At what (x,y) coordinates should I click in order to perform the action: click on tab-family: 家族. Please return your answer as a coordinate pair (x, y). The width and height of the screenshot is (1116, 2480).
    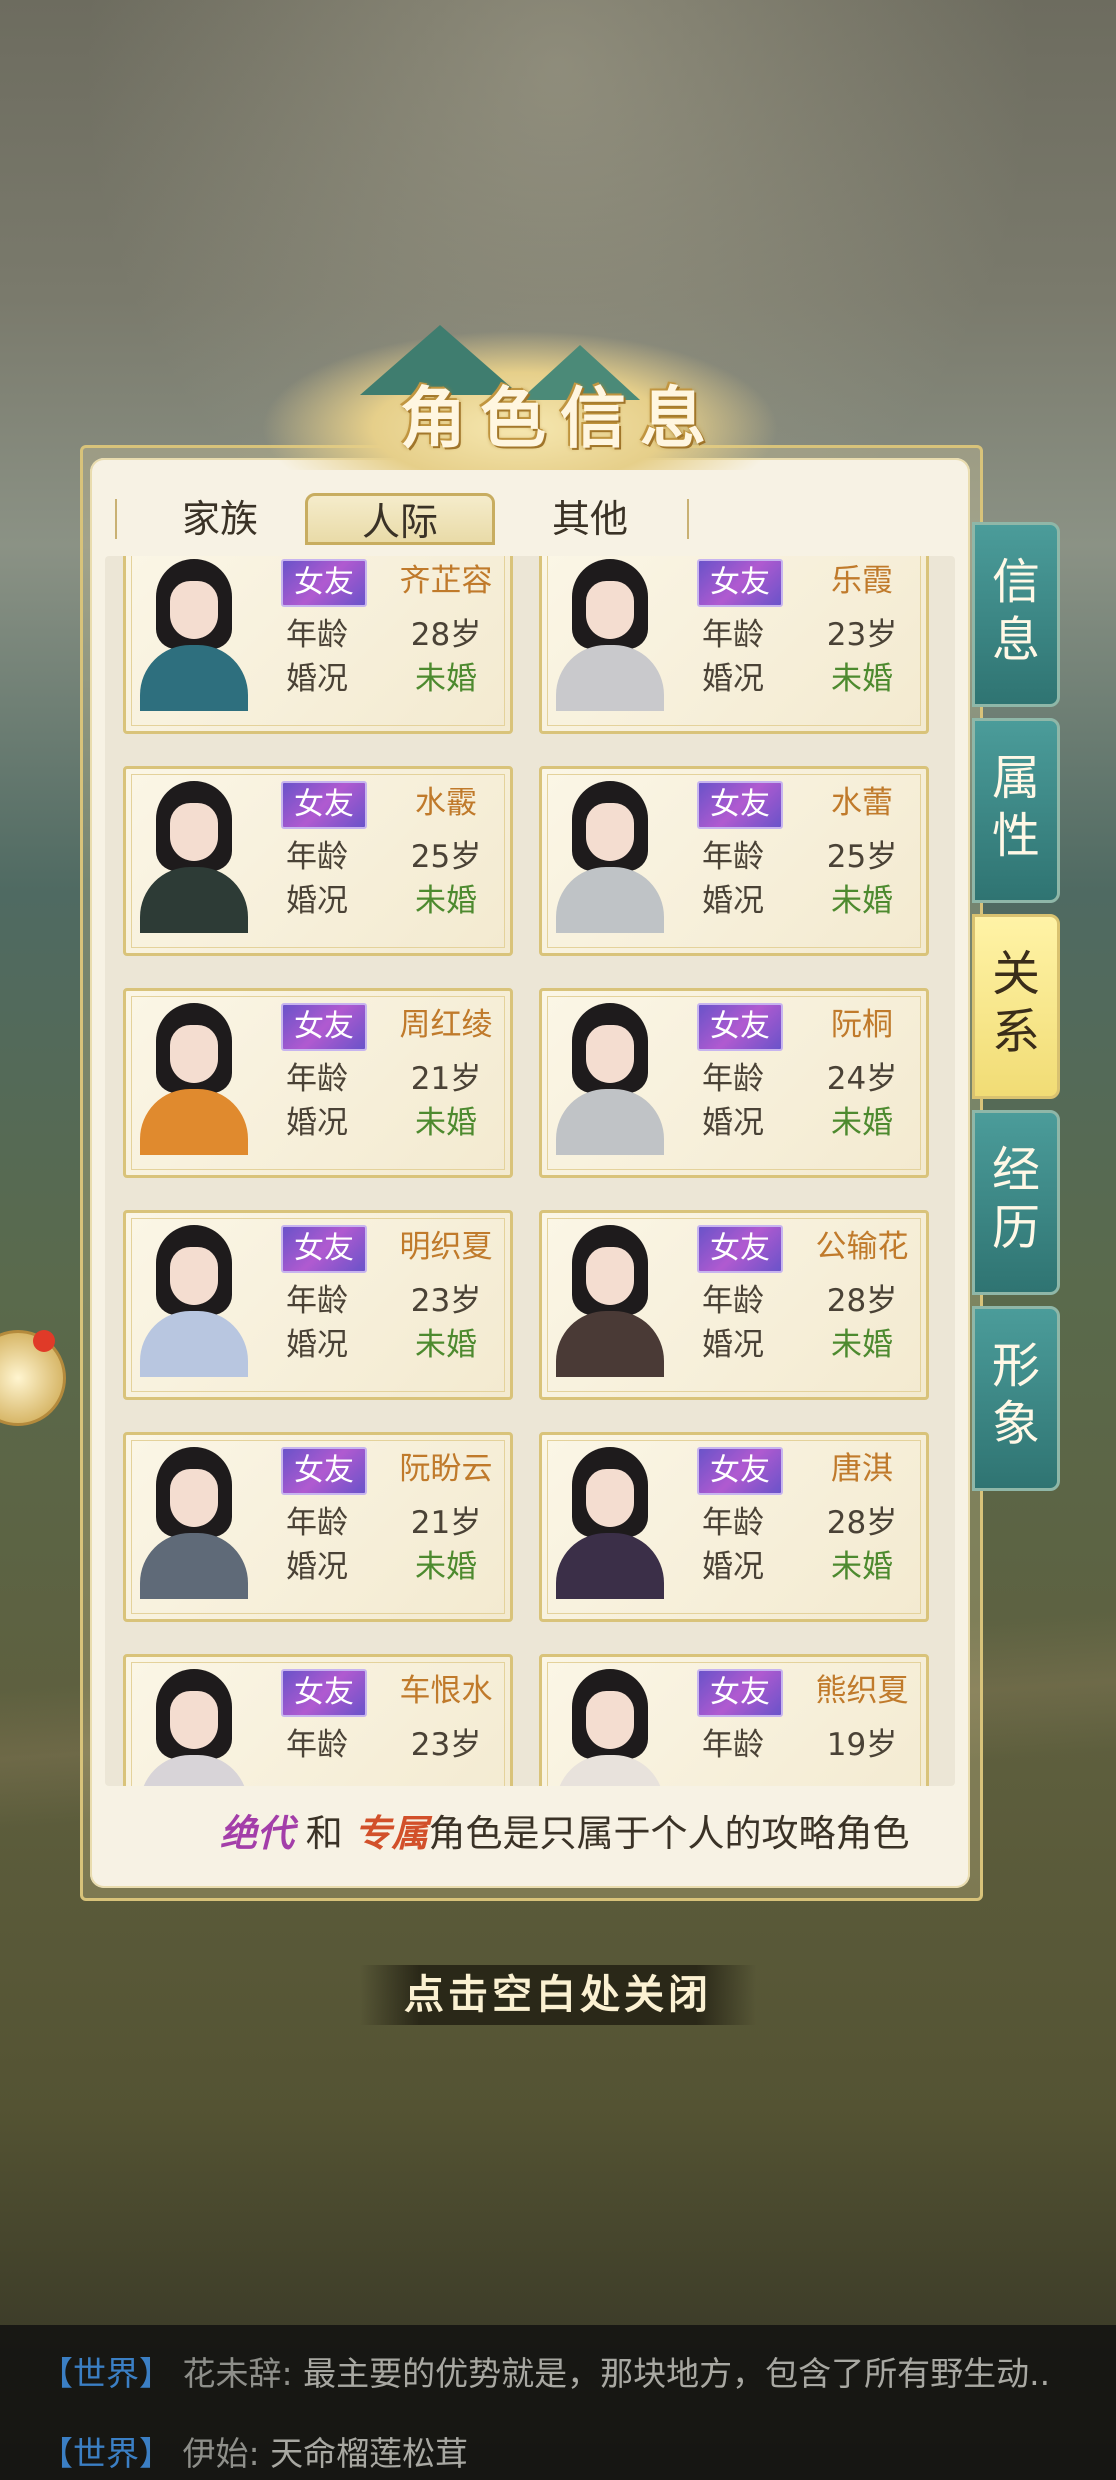
    Looking at the image, I should click on (220, 519).